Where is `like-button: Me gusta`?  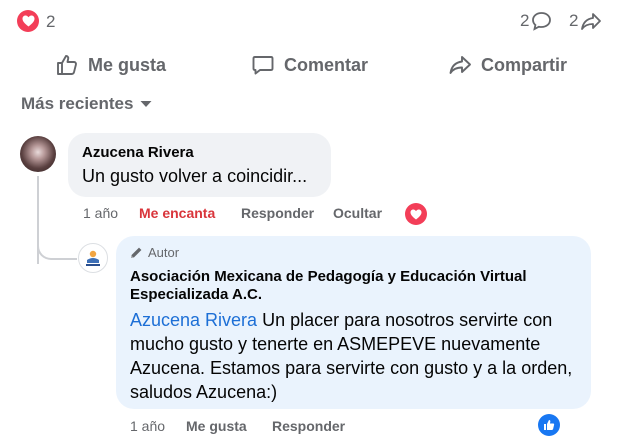
like-button: Me gusta is located at coordinates (110, 65).